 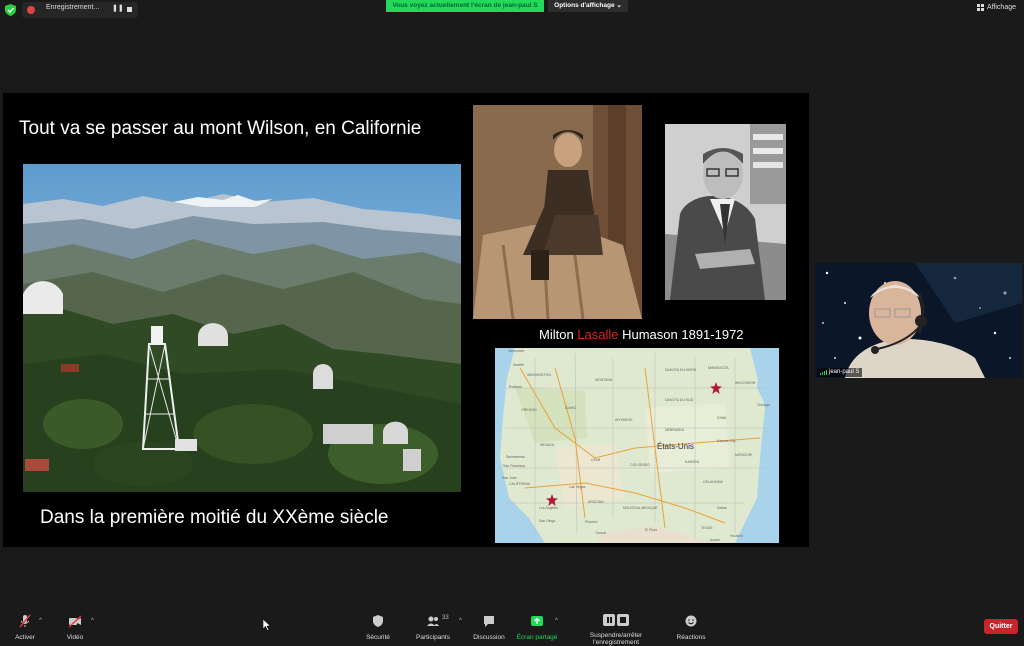 I want to click on reactions-button: Réactions, so click(x=691, y=623).